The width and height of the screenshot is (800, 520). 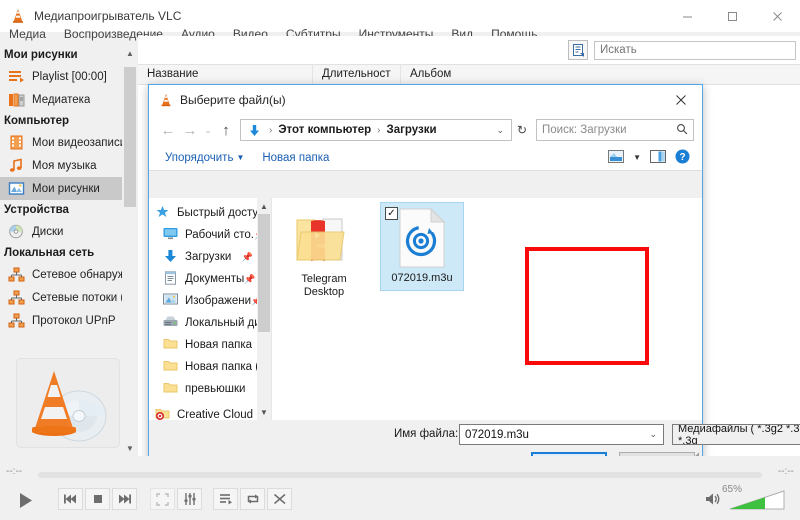 What do you see at coordinates (66, 188) in the screenshot?
I see `sidebar-item-label: Мои рисунки` at bounding box center [66, 188].